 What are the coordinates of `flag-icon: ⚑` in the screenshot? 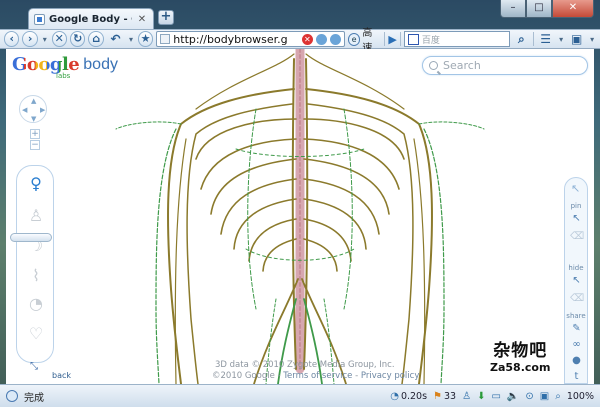 It's located at (438, 396).